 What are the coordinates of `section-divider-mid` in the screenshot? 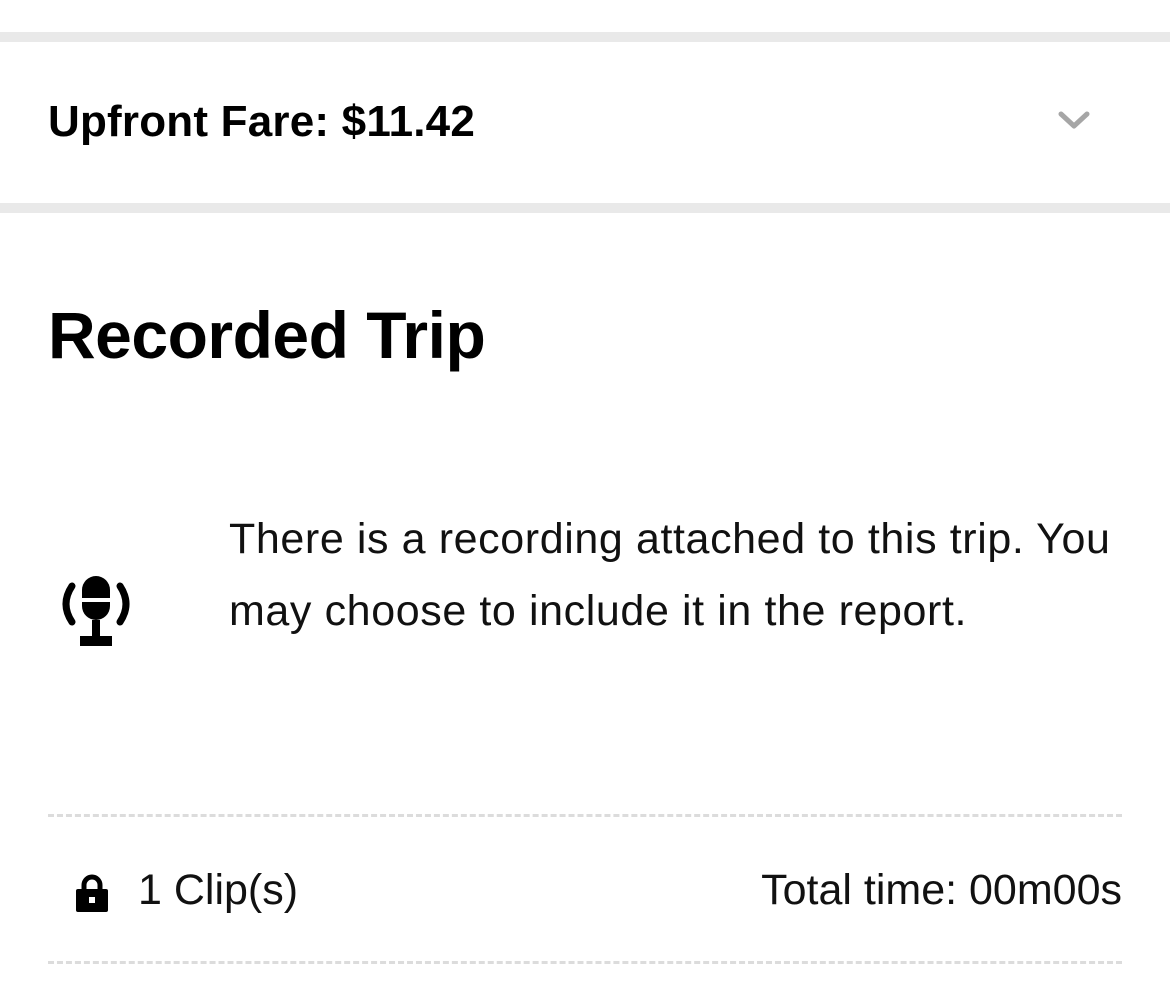 It's located at (585, 208).